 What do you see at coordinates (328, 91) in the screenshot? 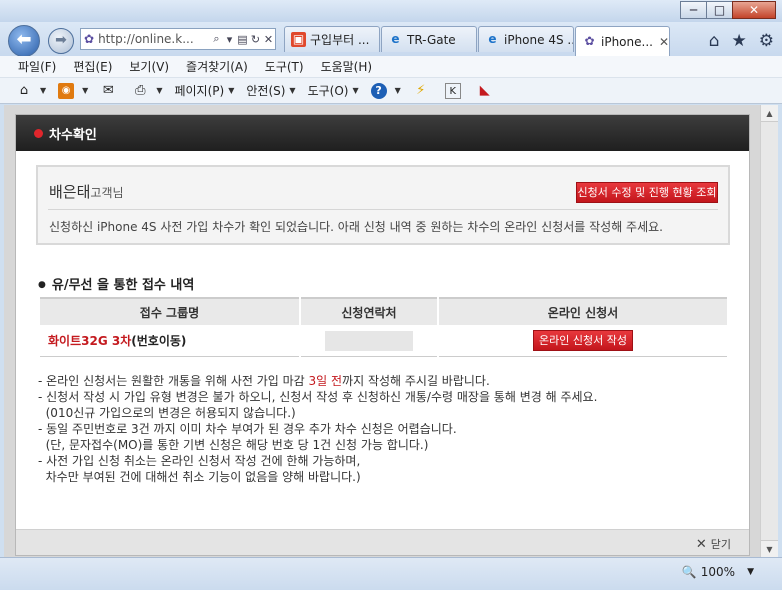
I see `tools-label: 도구(O)` at bounding box center [328, 91].